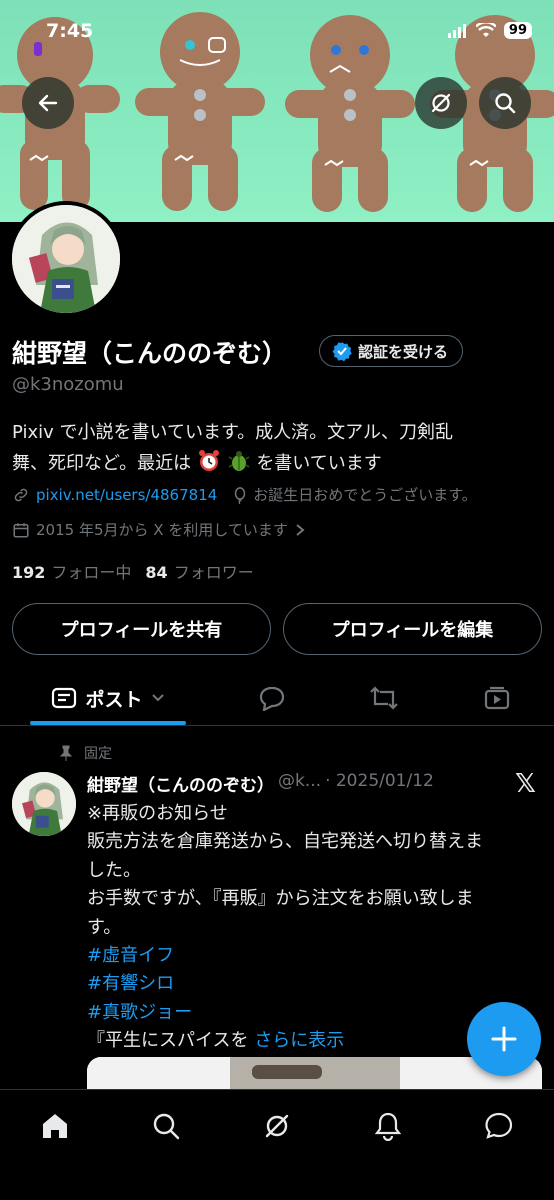 The image size is (554, 1200). Describe the element at coordinates (64, 698) in the screenshot. I see `posts-tab-icon` at that location.